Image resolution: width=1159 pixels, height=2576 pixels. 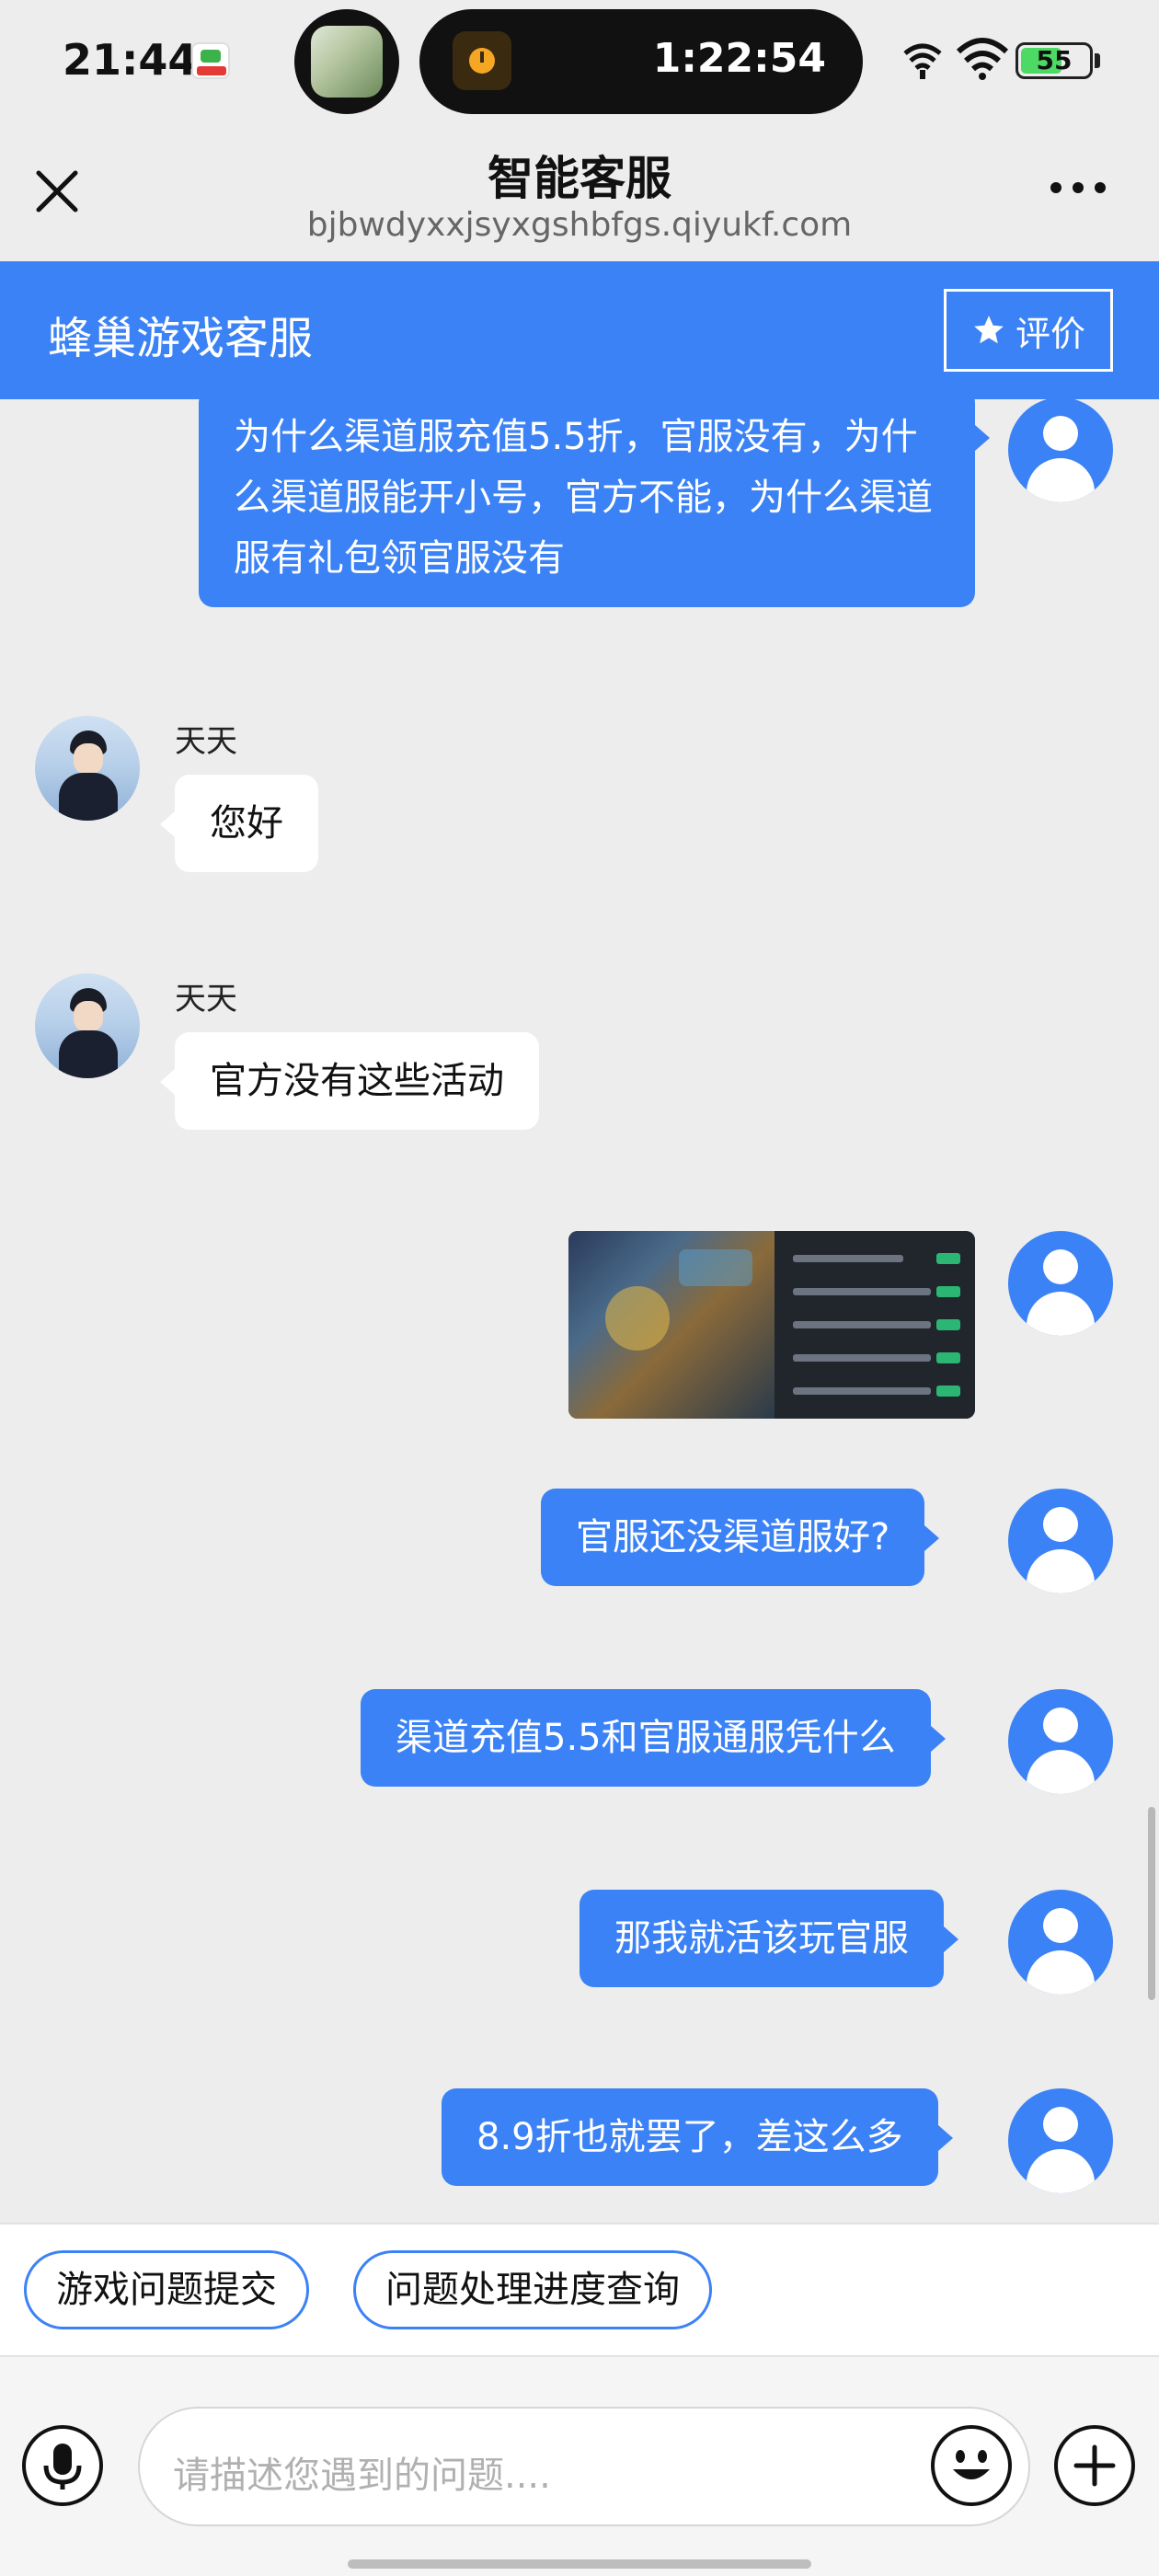 I want to click on stopwatch-icon, so click(x=482, y=60).